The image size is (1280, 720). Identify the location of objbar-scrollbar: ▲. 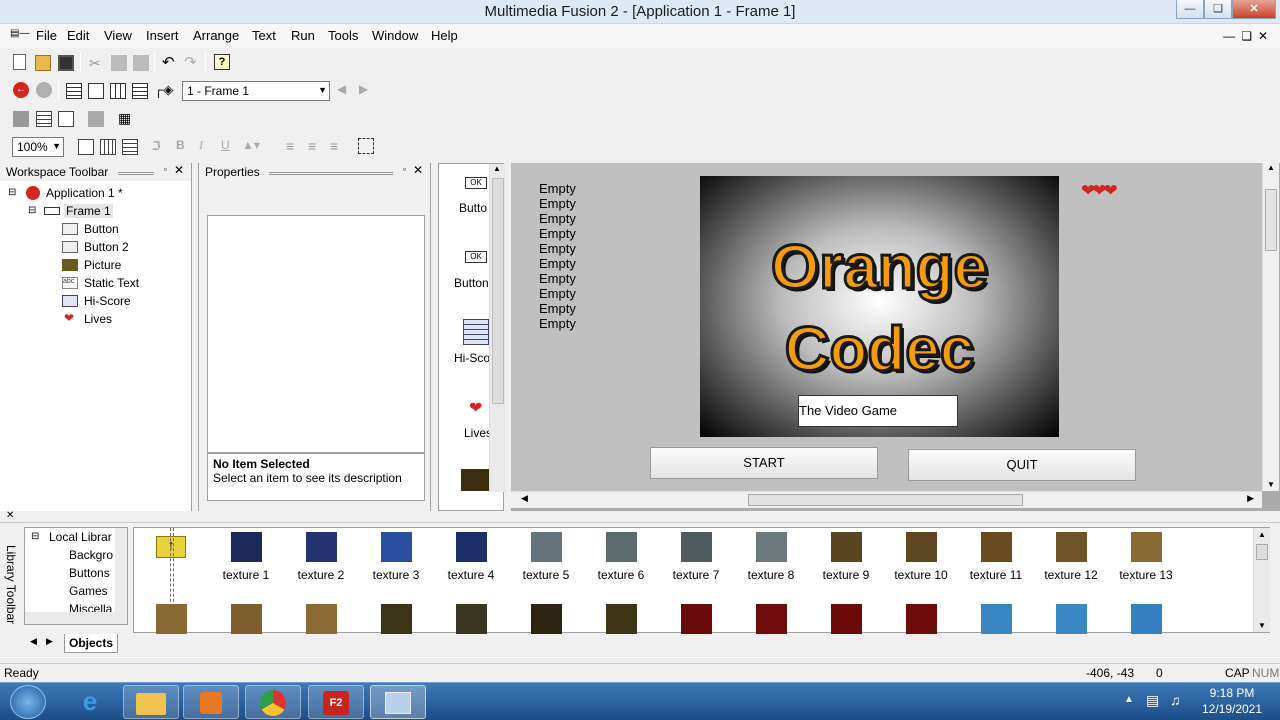
(497, 328).